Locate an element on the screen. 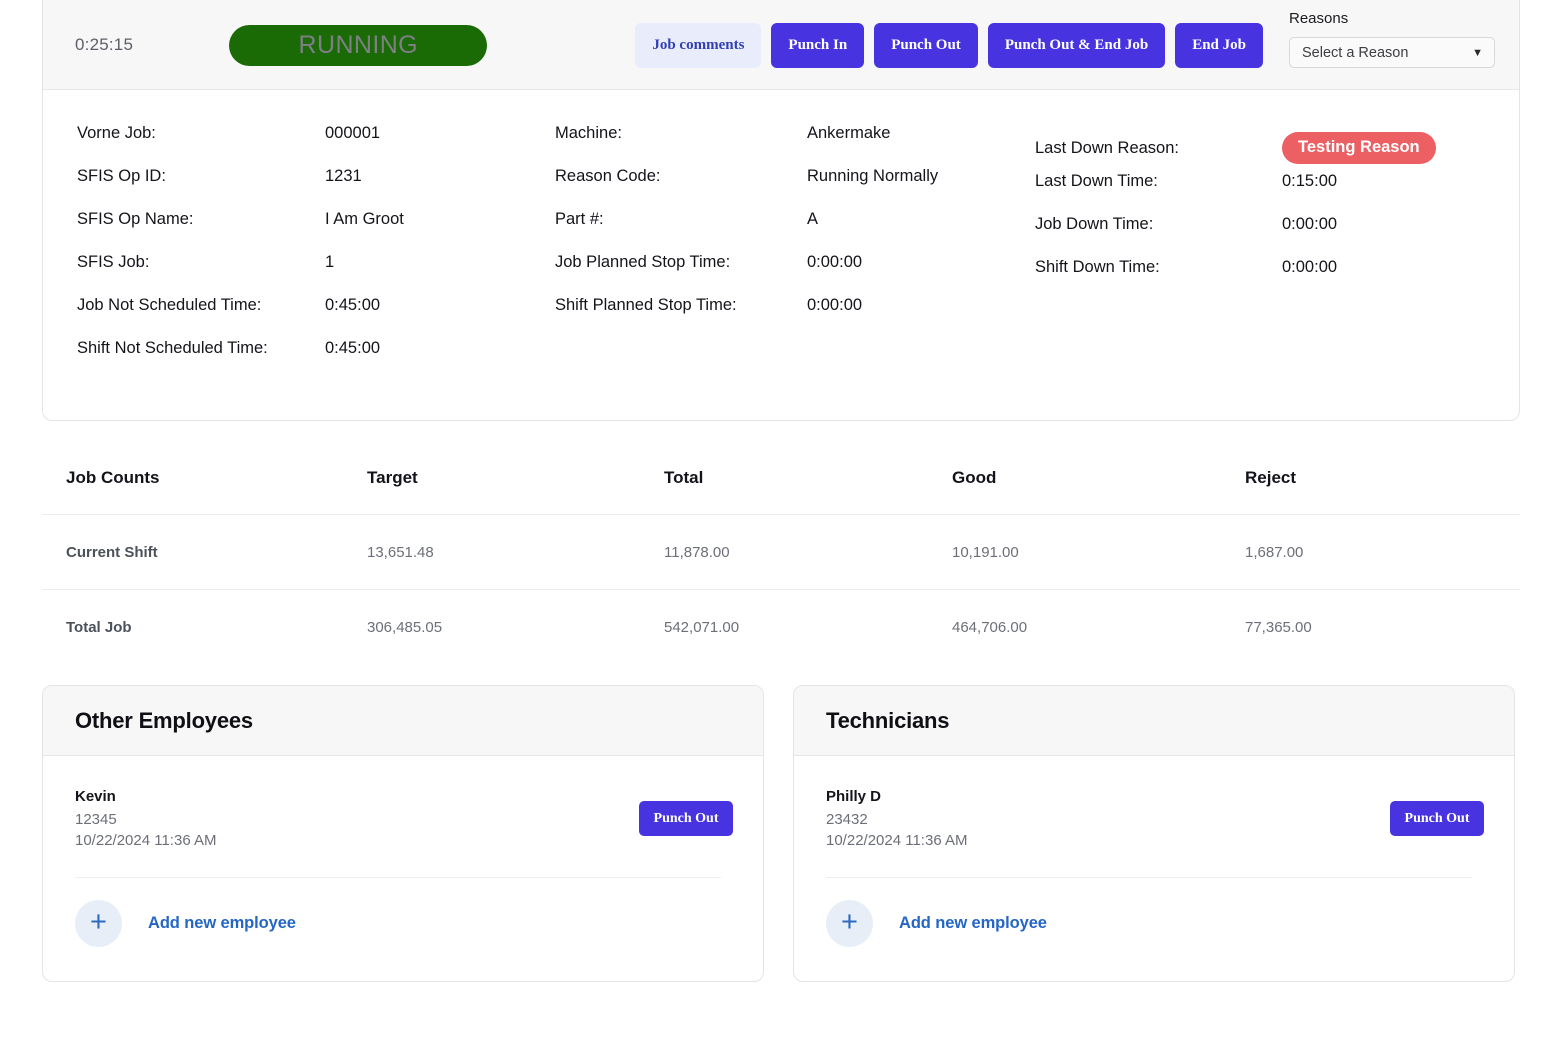 The height and width of the screenshot is (1046, 1562). column-header-reject: Reject is located at coordinates (1271, 477).